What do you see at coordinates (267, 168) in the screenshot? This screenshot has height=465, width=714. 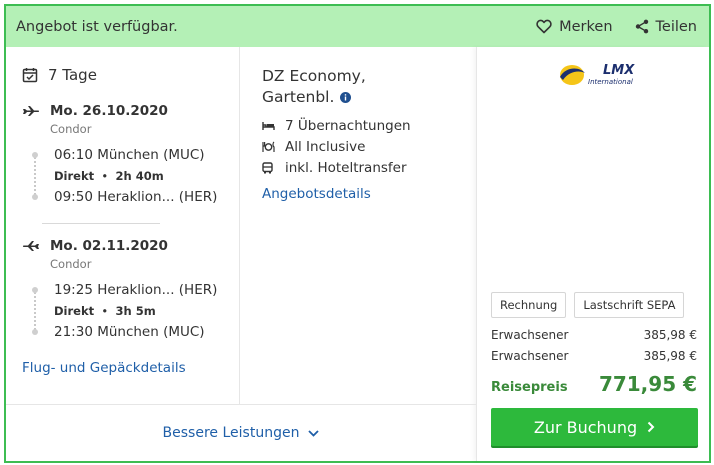 I see `bus-icon` at bounding box center [267, 168].